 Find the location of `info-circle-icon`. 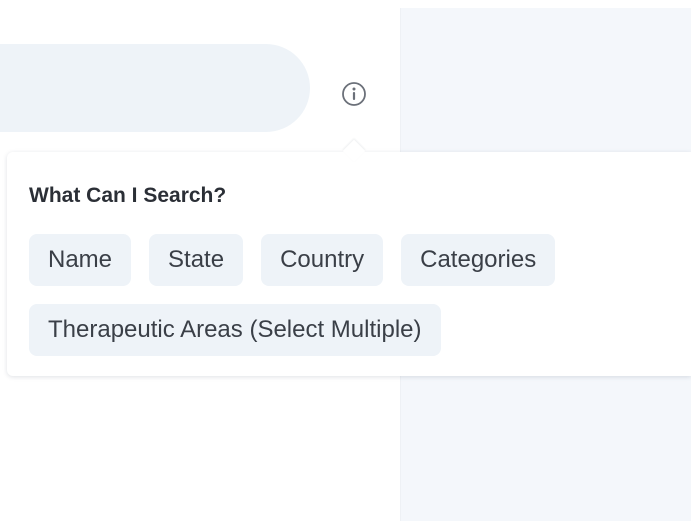

info-circle-icon is located at coordinates (354, 94).